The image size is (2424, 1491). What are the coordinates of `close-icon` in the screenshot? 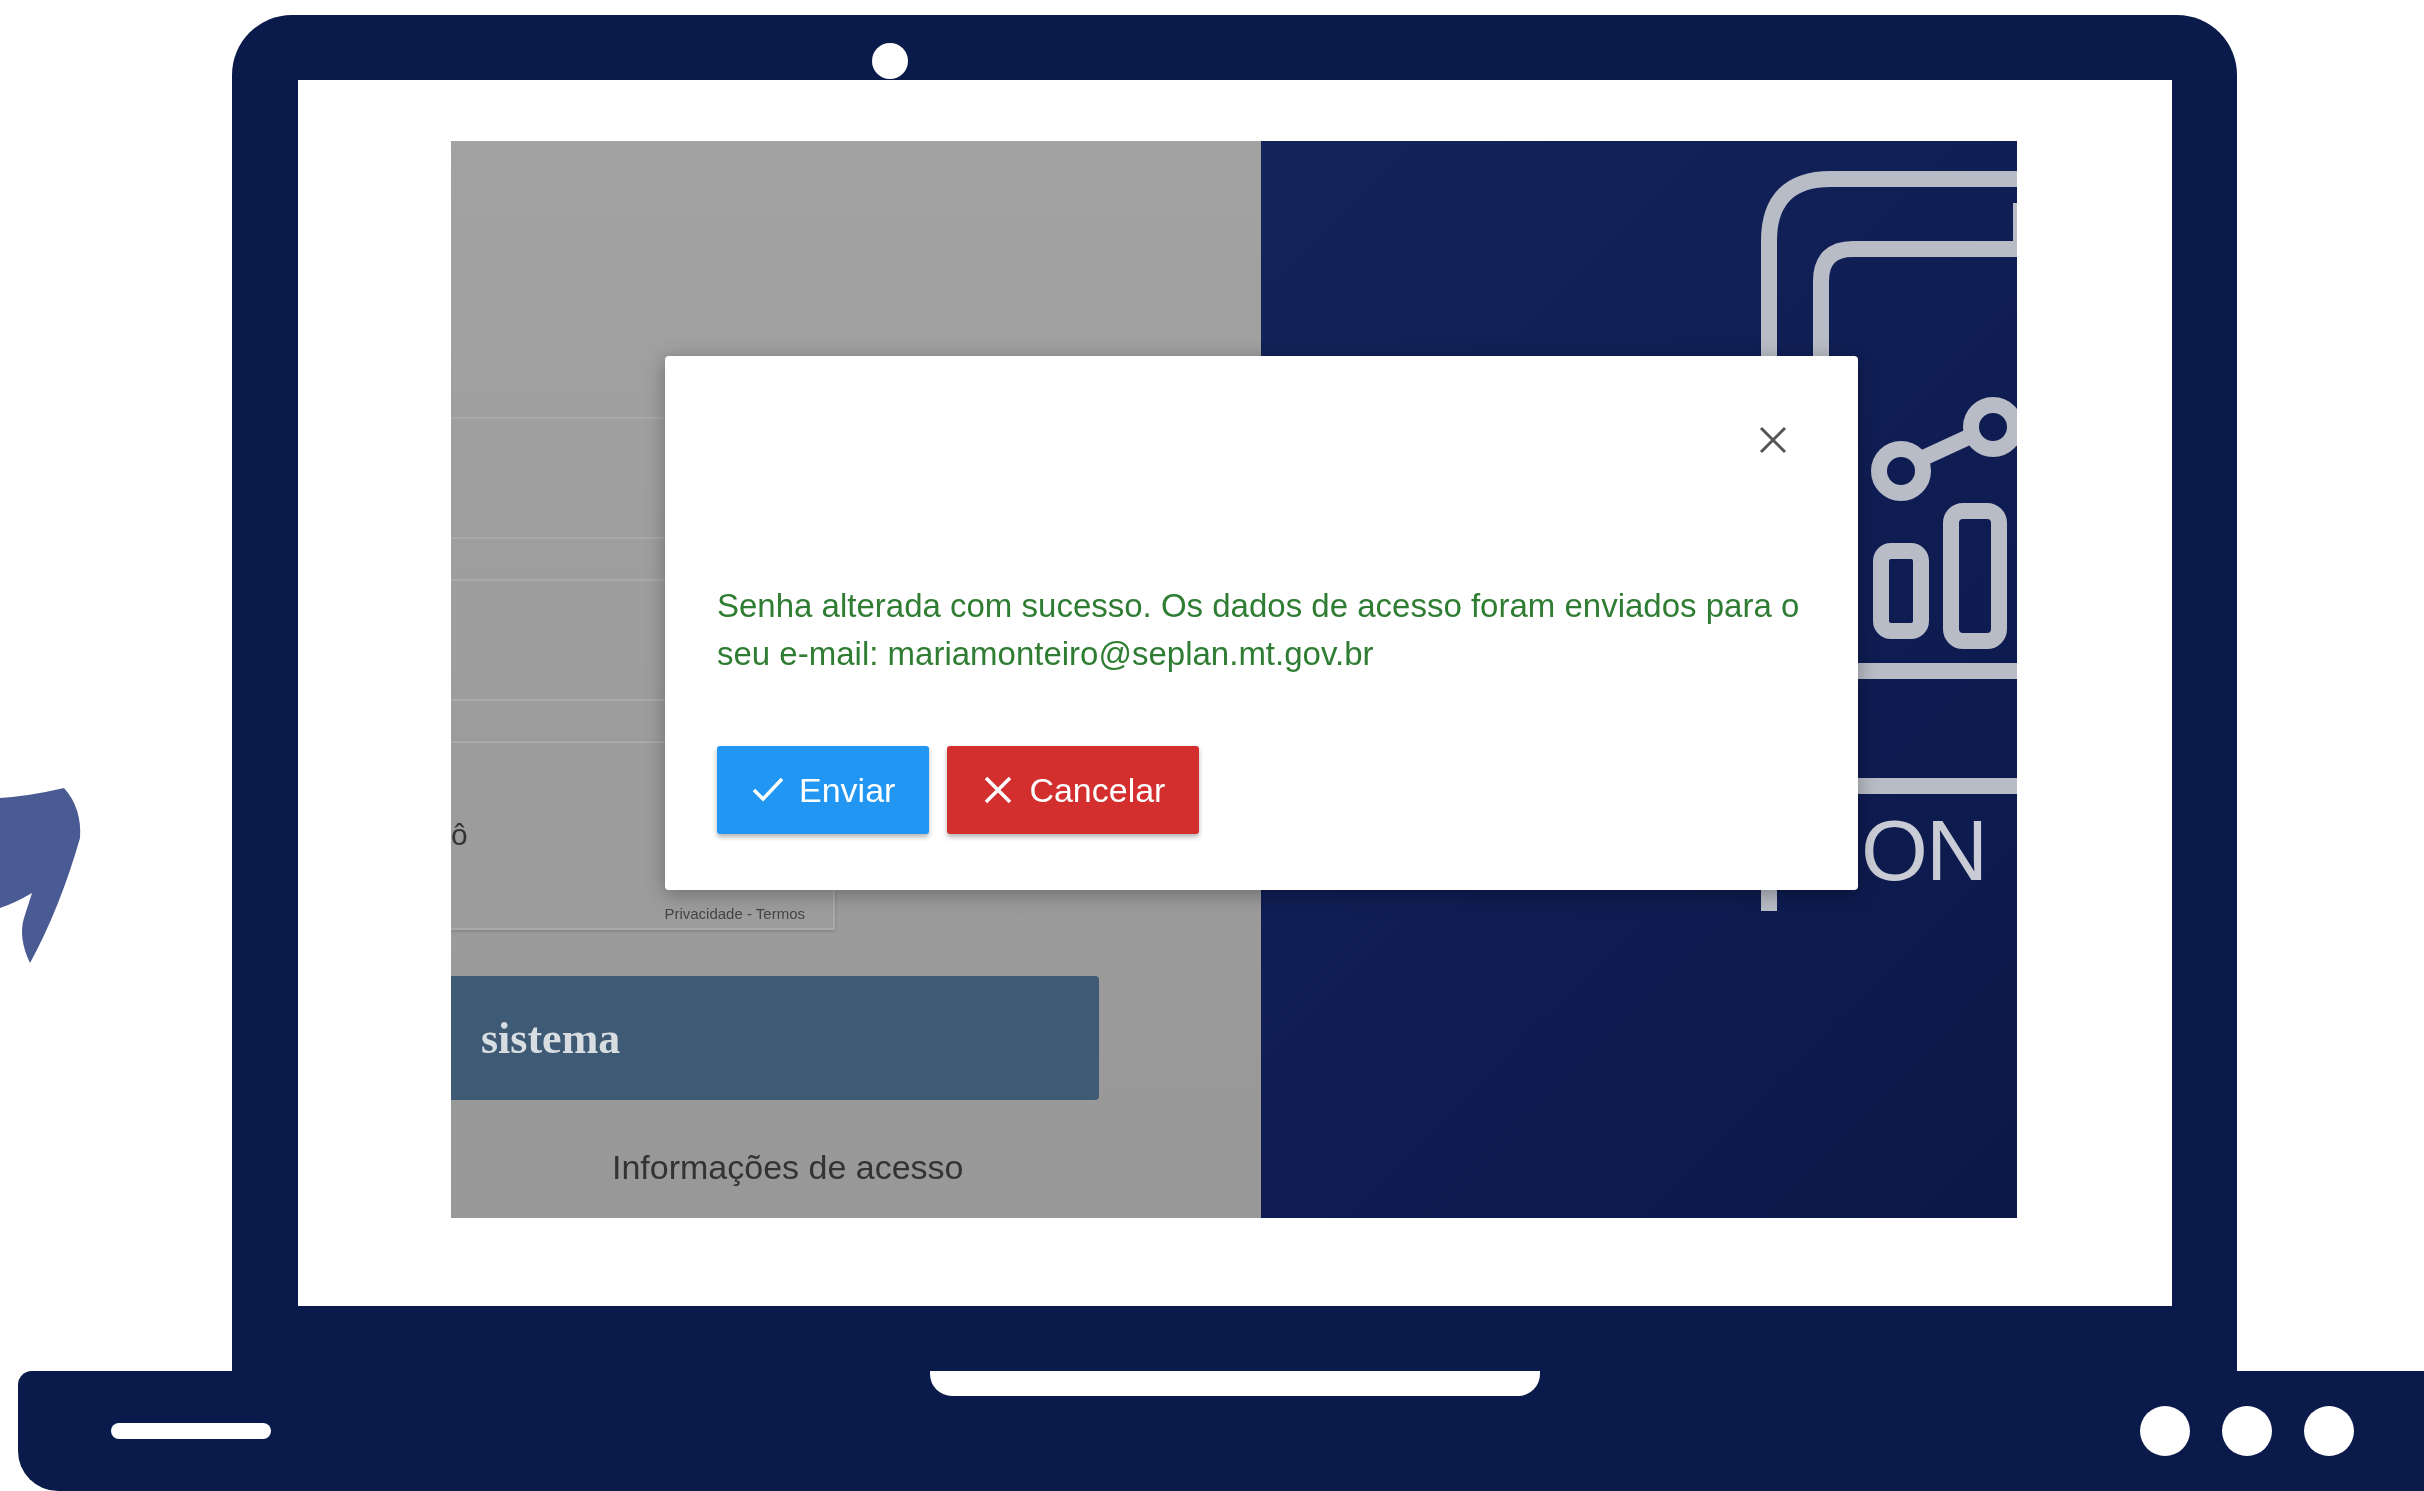 It's located at (1773, 440).